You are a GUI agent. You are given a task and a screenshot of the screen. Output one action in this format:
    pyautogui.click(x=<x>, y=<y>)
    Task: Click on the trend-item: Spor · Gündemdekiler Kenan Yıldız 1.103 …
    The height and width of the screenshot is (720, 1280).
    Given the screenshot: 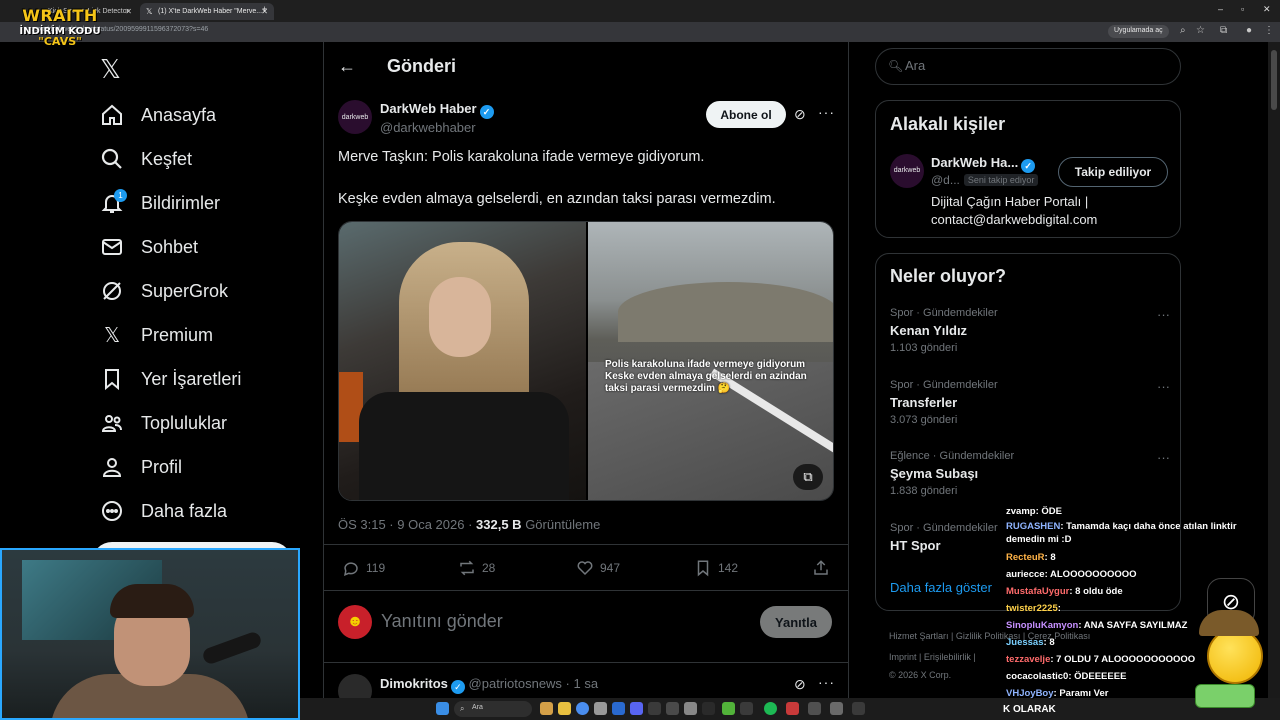 What is the action you would take?
    pyautogui.click(x=1030, y=330)
    